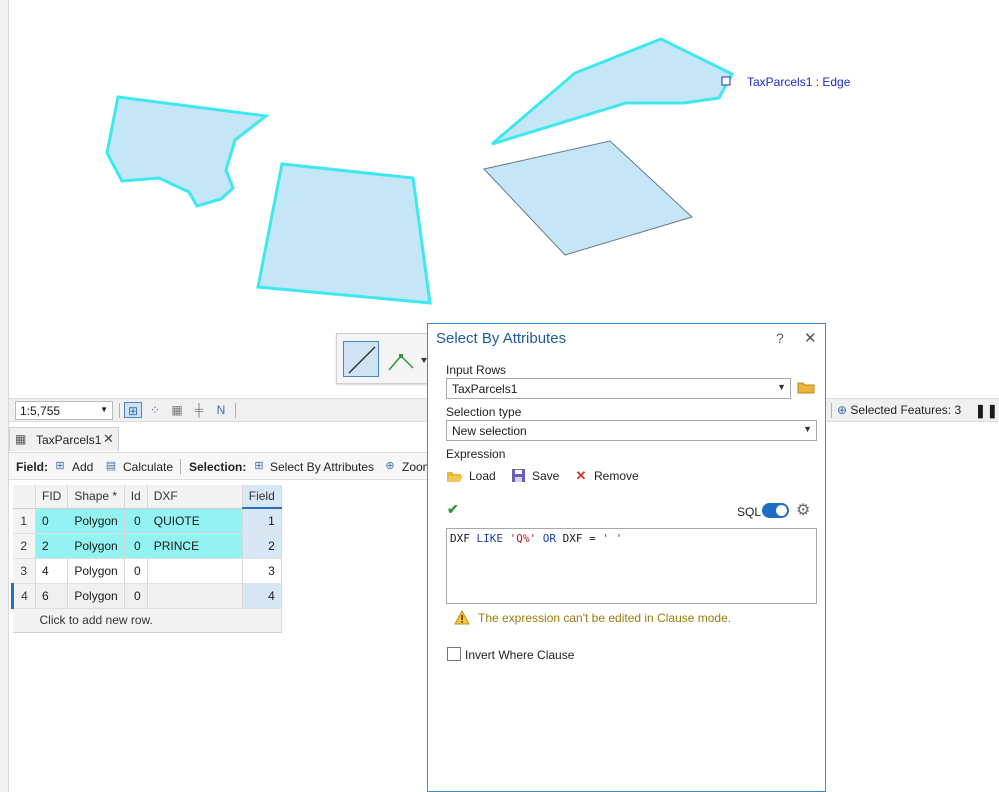 The width and height of the screenshot is (999, 792). Describe the element at coordinates (799, 82) in the screenshot. I see `edge-snap-label: TaxParcels1 : Edge` at that location.